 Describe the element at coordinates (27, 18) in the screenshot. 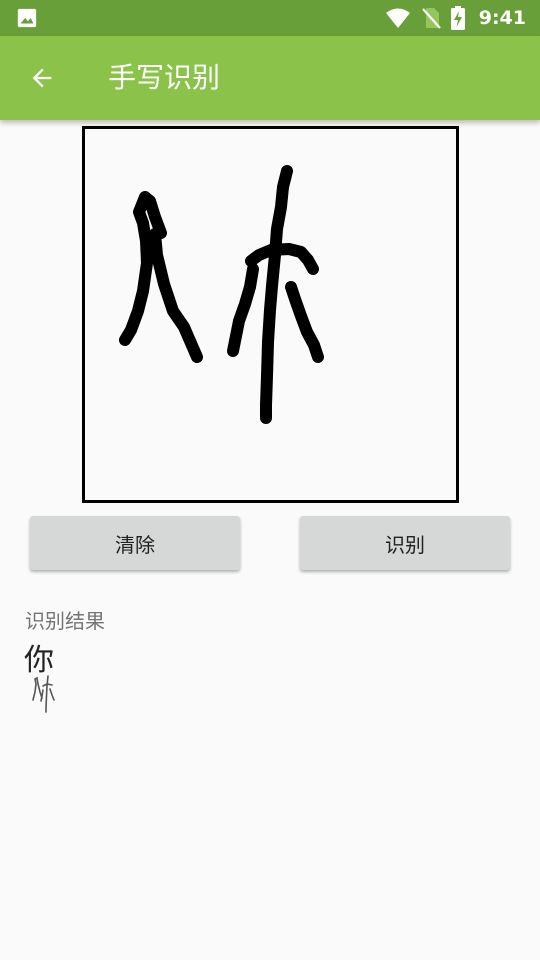

I see `image-icon` at that location.